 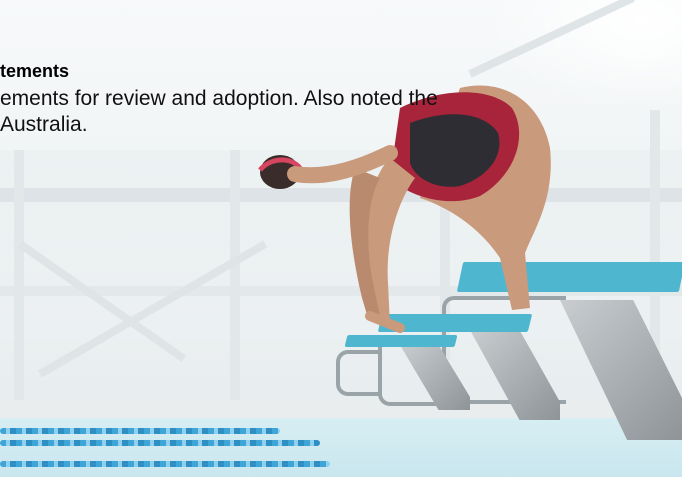 I want to click on pool-water, so click(x=341, y=447).